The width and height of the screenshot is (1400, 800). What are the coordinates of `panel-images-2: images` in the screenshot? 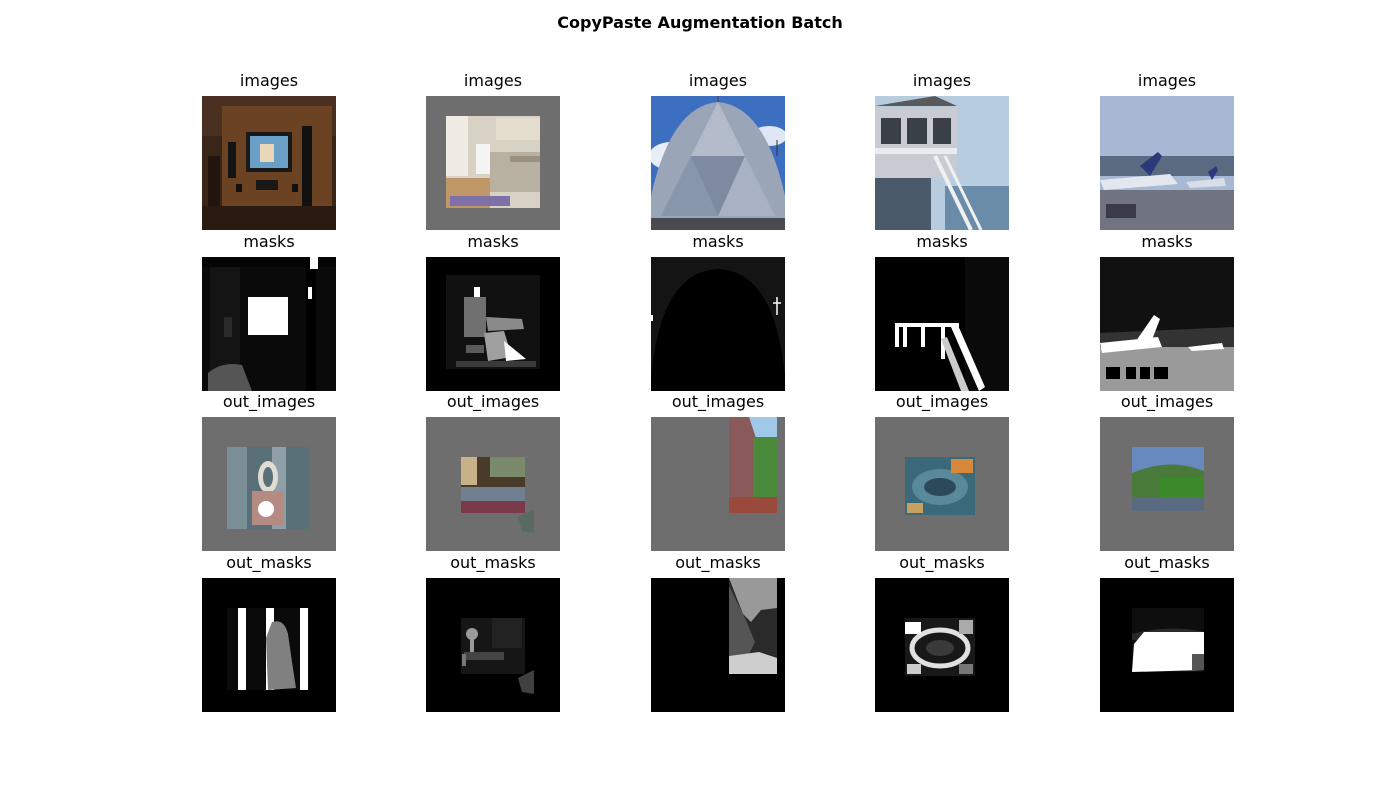 It's located at (493, 150).